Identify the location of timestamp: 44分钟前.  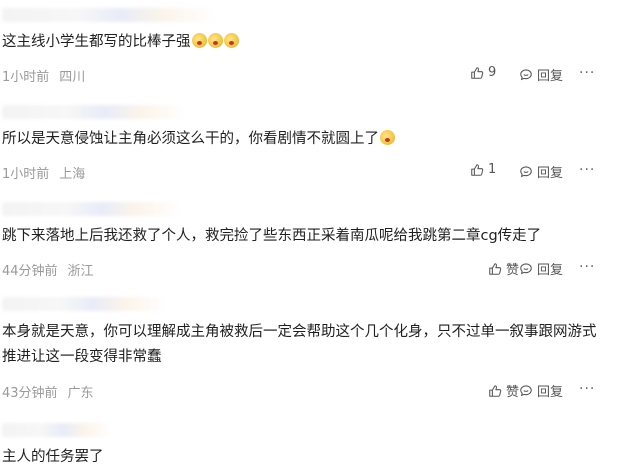
(30, 271).